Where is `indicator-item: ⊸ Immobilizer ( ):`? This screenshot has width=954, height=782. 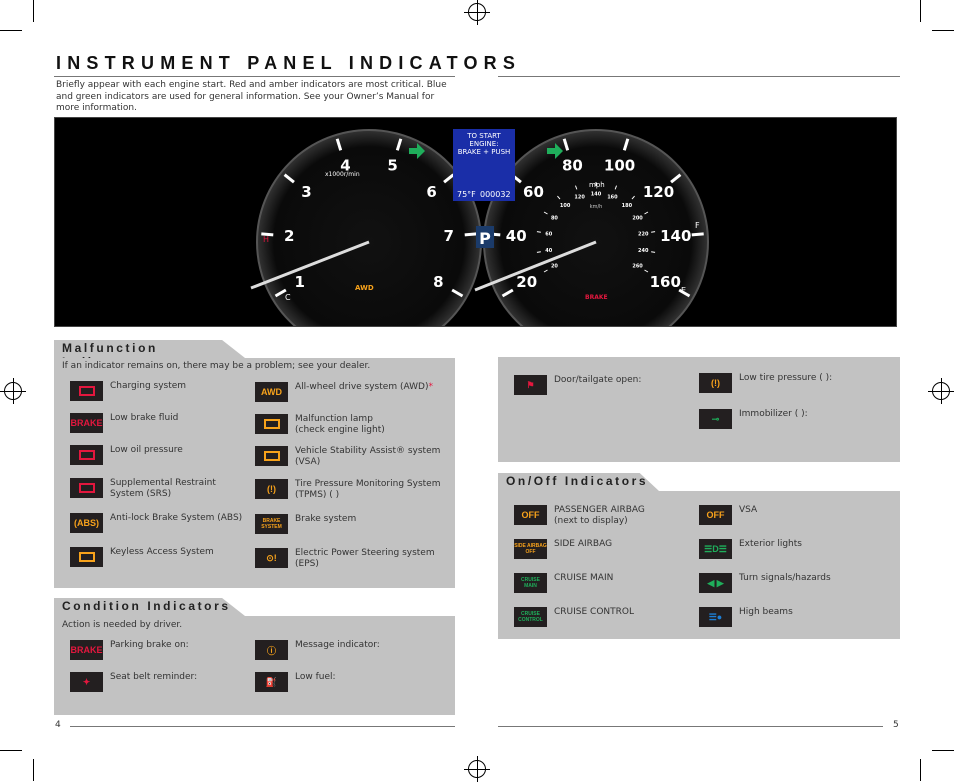 indicator-item: ⊸ Immobilizer ( ): is located at coordinates (753, 419).